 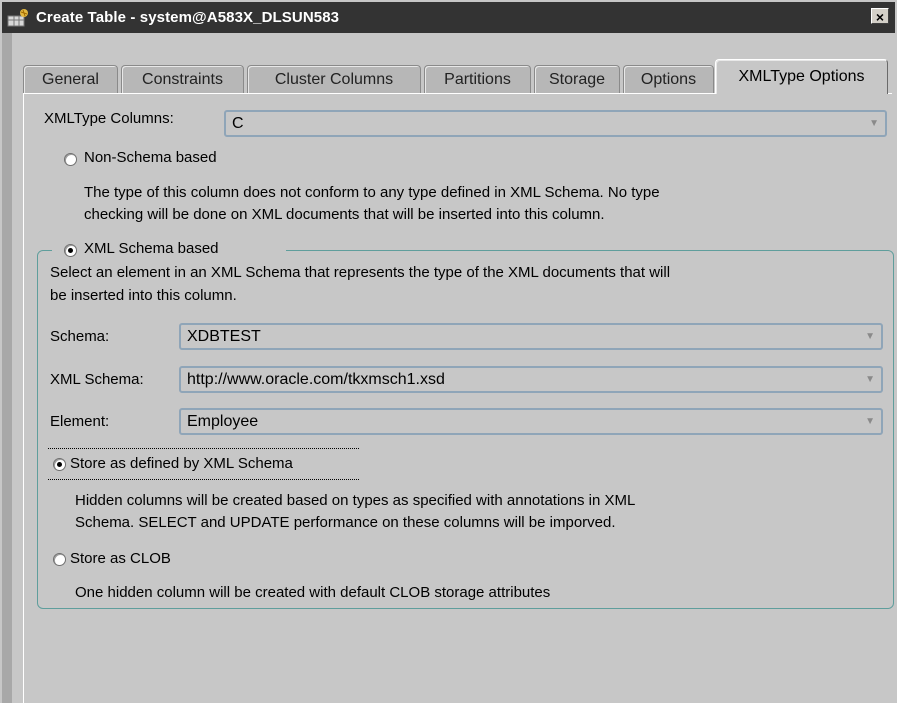 What do you see at coordinates (70, 159) in the screenshot?
I see `non-schema-radio` at bounding box center [70, 159].